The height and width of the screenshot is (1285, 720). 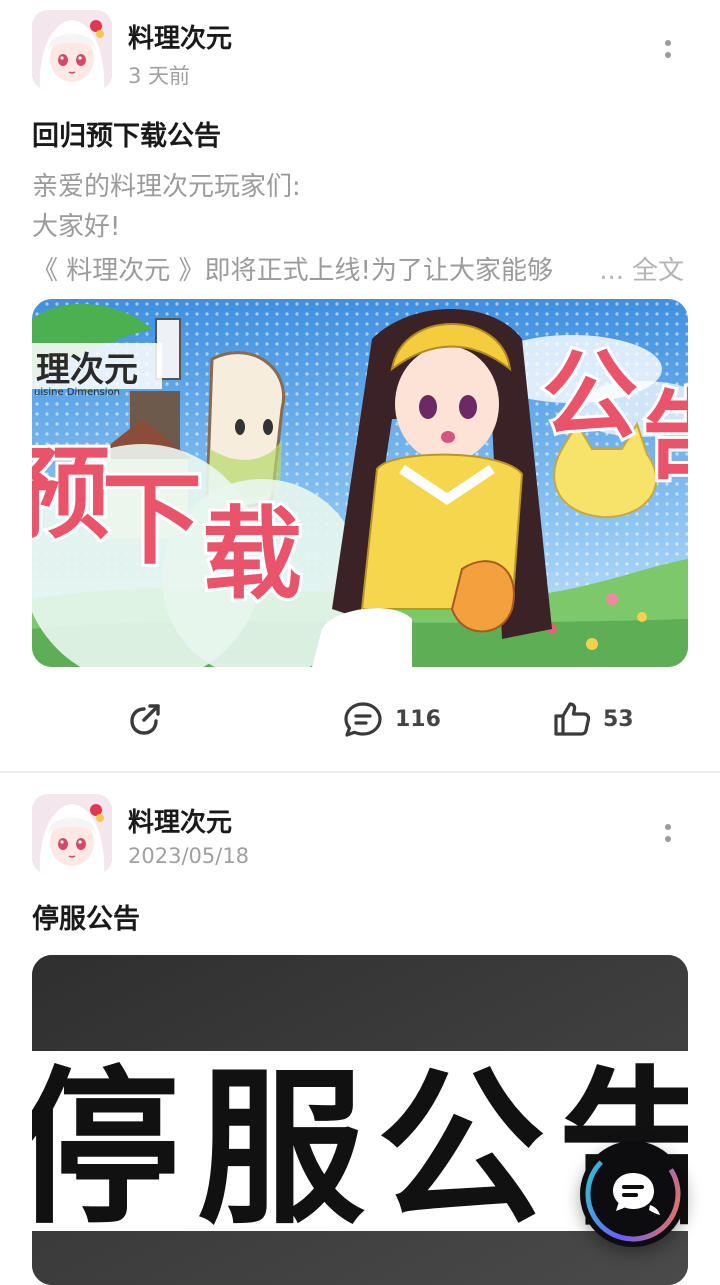 I want to click on banner-char: 告, so click(x=665, y=436).